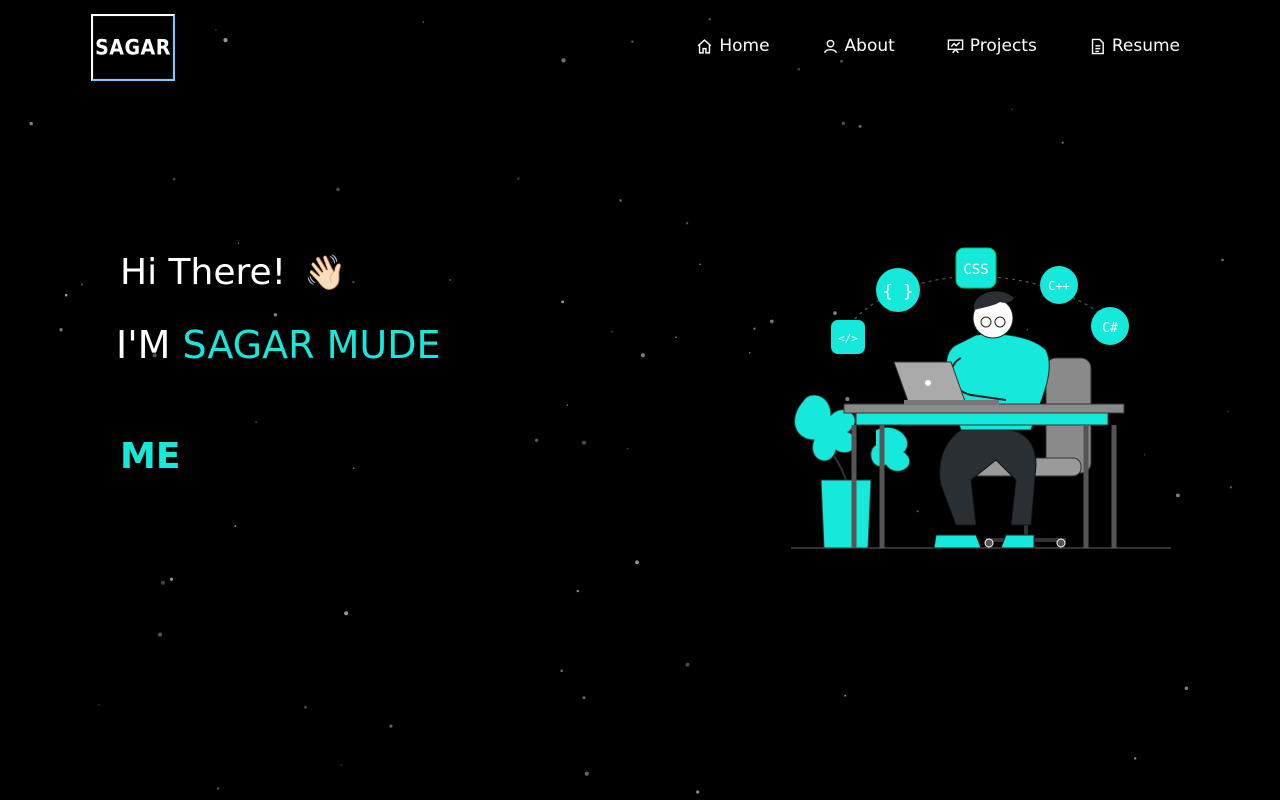 Image resolution: width=1280 pixels, height=800 pixels. Describe the element at coordinates (938, 46) in the screenshot. I see `main-nav: Home About Projects Resume` at that location.